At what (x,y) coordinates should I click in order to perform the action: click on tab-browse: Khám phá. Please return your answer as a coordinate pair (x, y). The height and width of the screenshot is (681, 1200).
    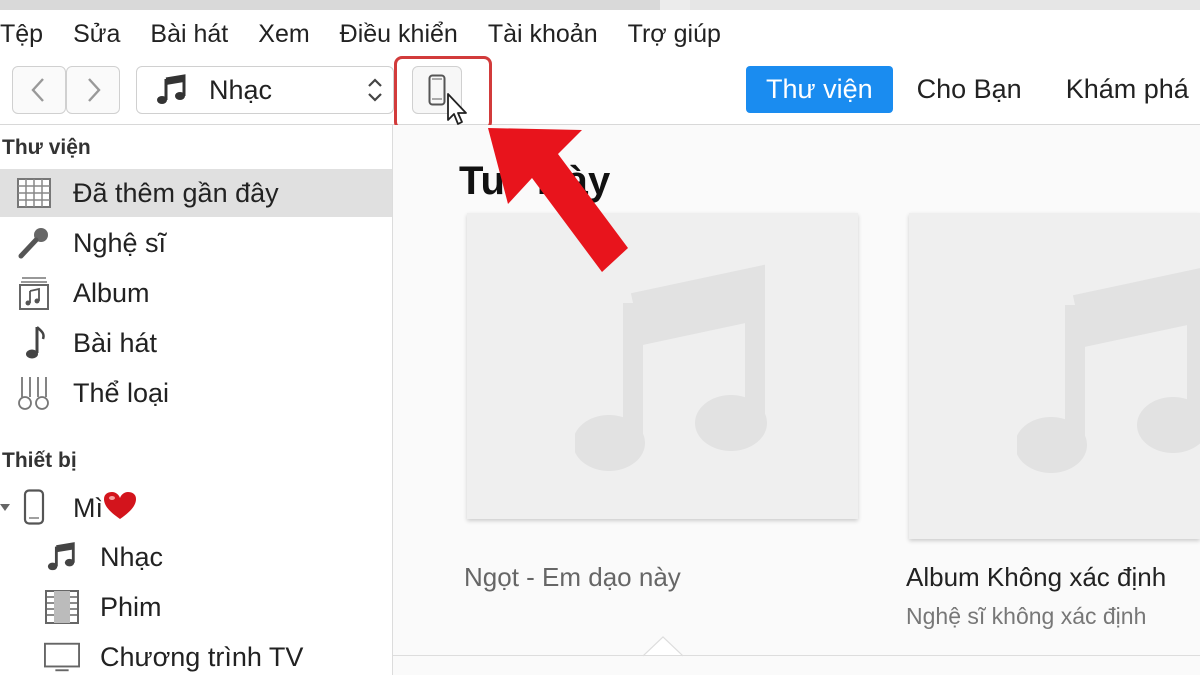
    Looking at the image, I should click on (1123, 89).